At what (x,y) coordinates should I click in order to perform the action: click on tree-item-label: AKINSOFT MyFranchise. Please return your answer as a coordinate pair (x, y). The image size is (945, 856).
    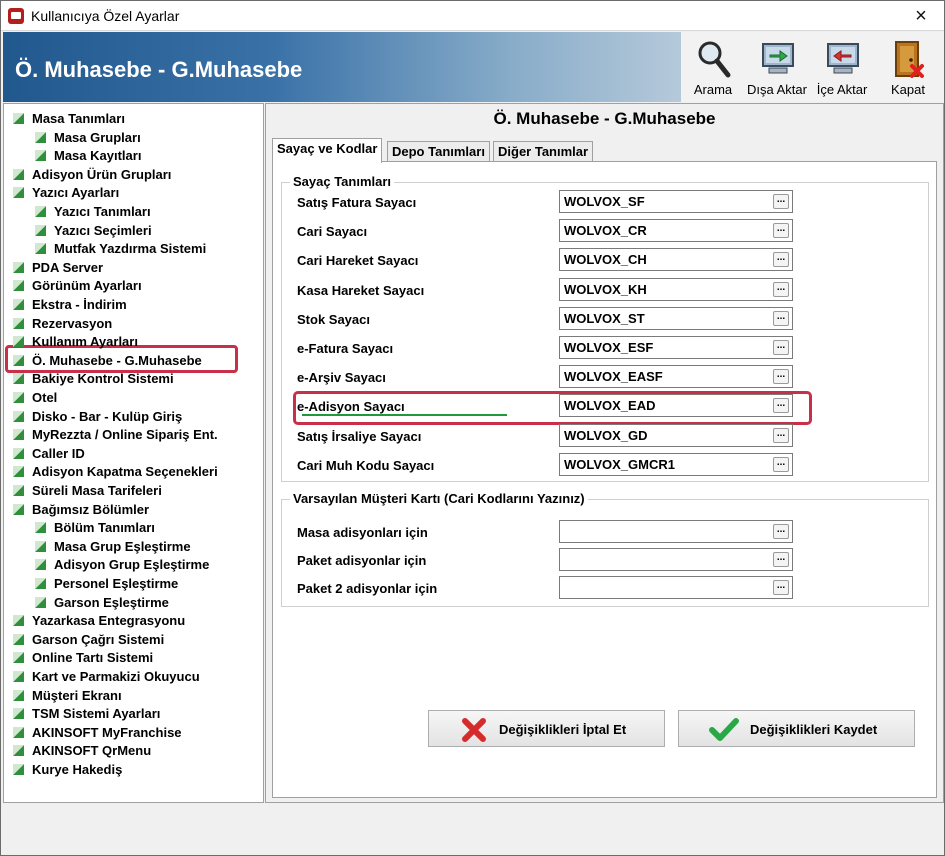
    Looking at the image, I should click on (107, 732).